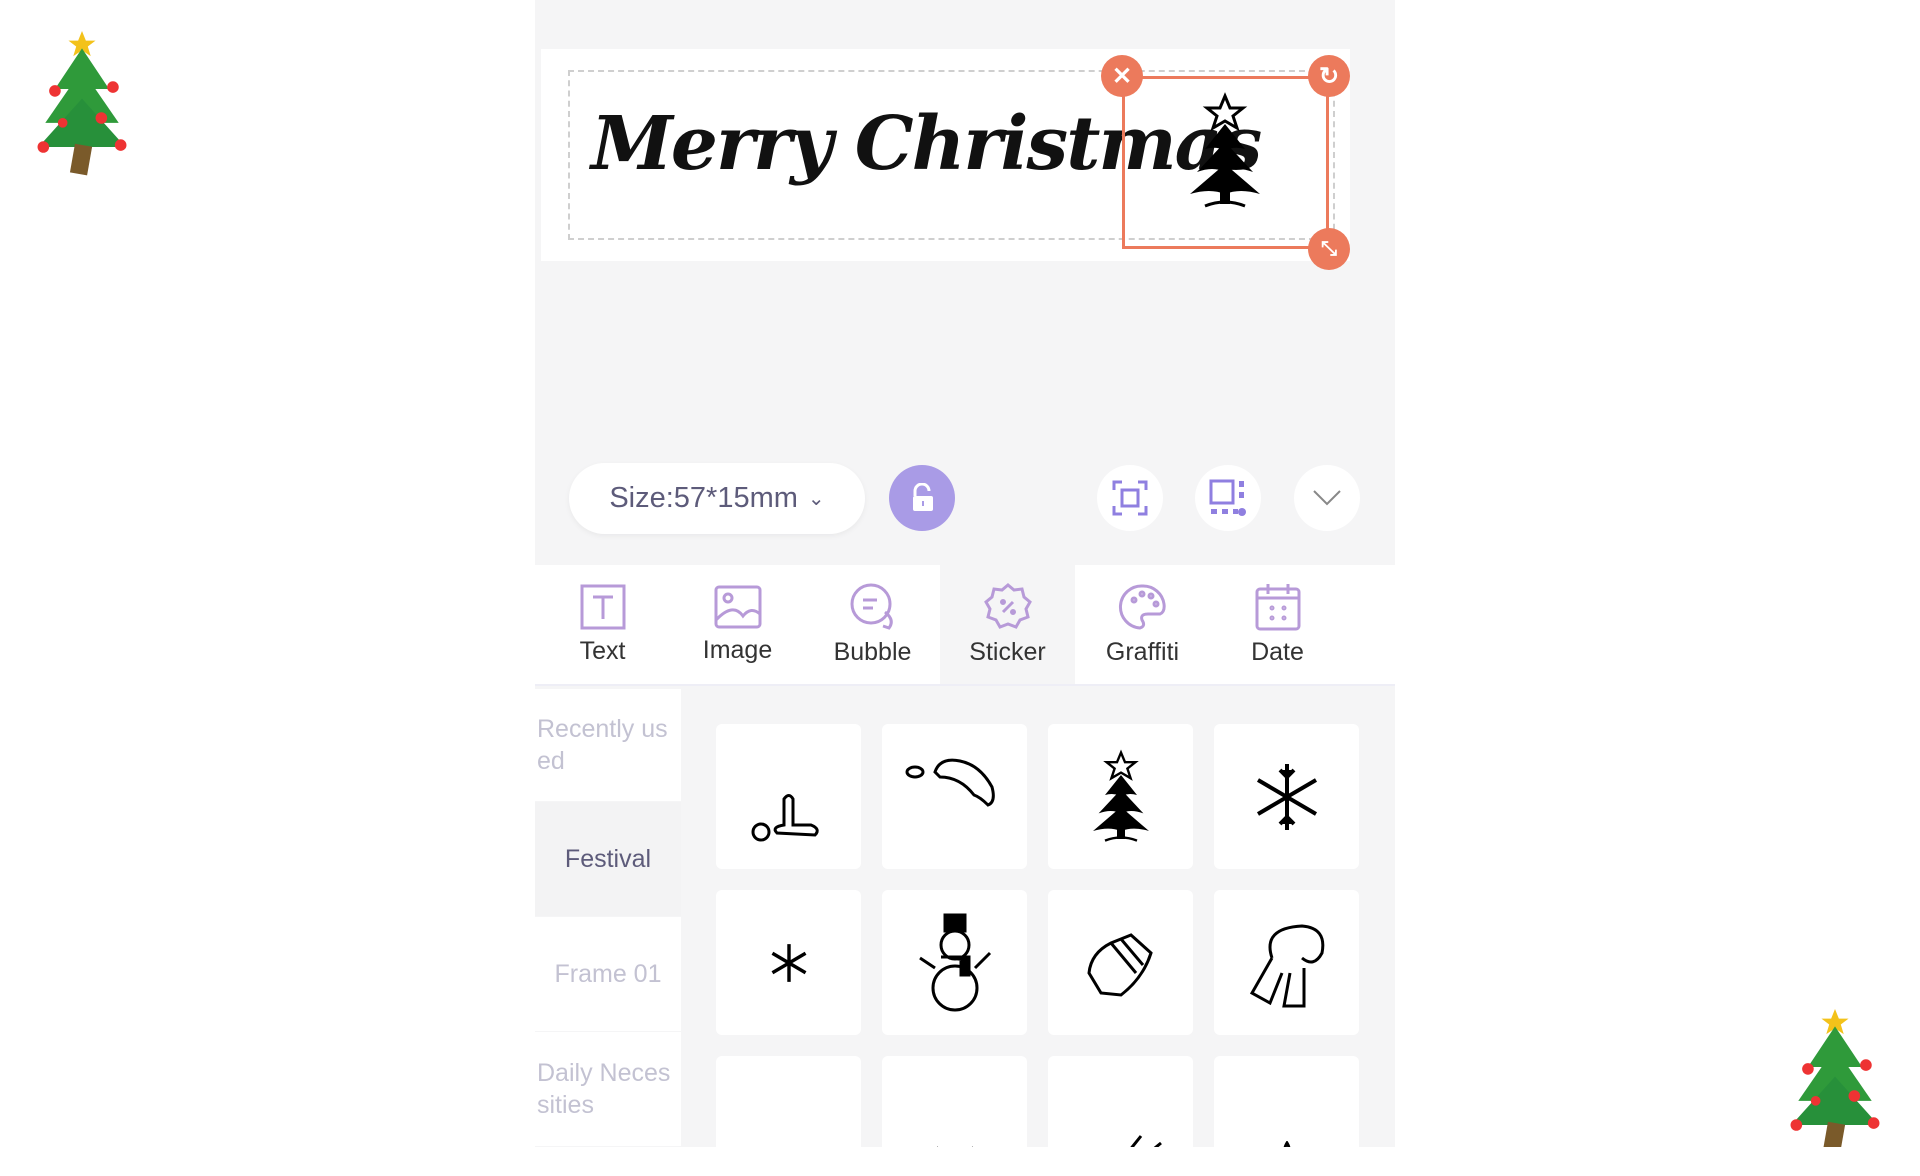 This screenshot has width=1920, height=1176. I want to click on resize-handle: ⤡, so click(1329, 249).